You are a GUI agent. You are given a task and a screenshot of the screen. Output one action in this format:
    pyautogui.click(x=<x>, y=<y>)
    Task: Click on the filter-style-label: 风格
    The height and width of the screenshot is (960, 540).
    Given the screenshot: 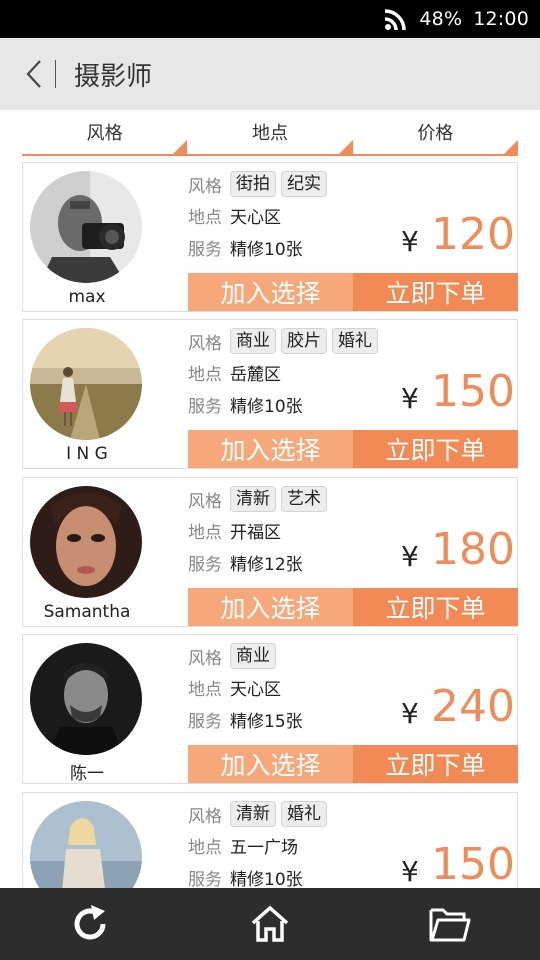 What is the action you would take?
    pyautogui.click(x=104, y=133)
    